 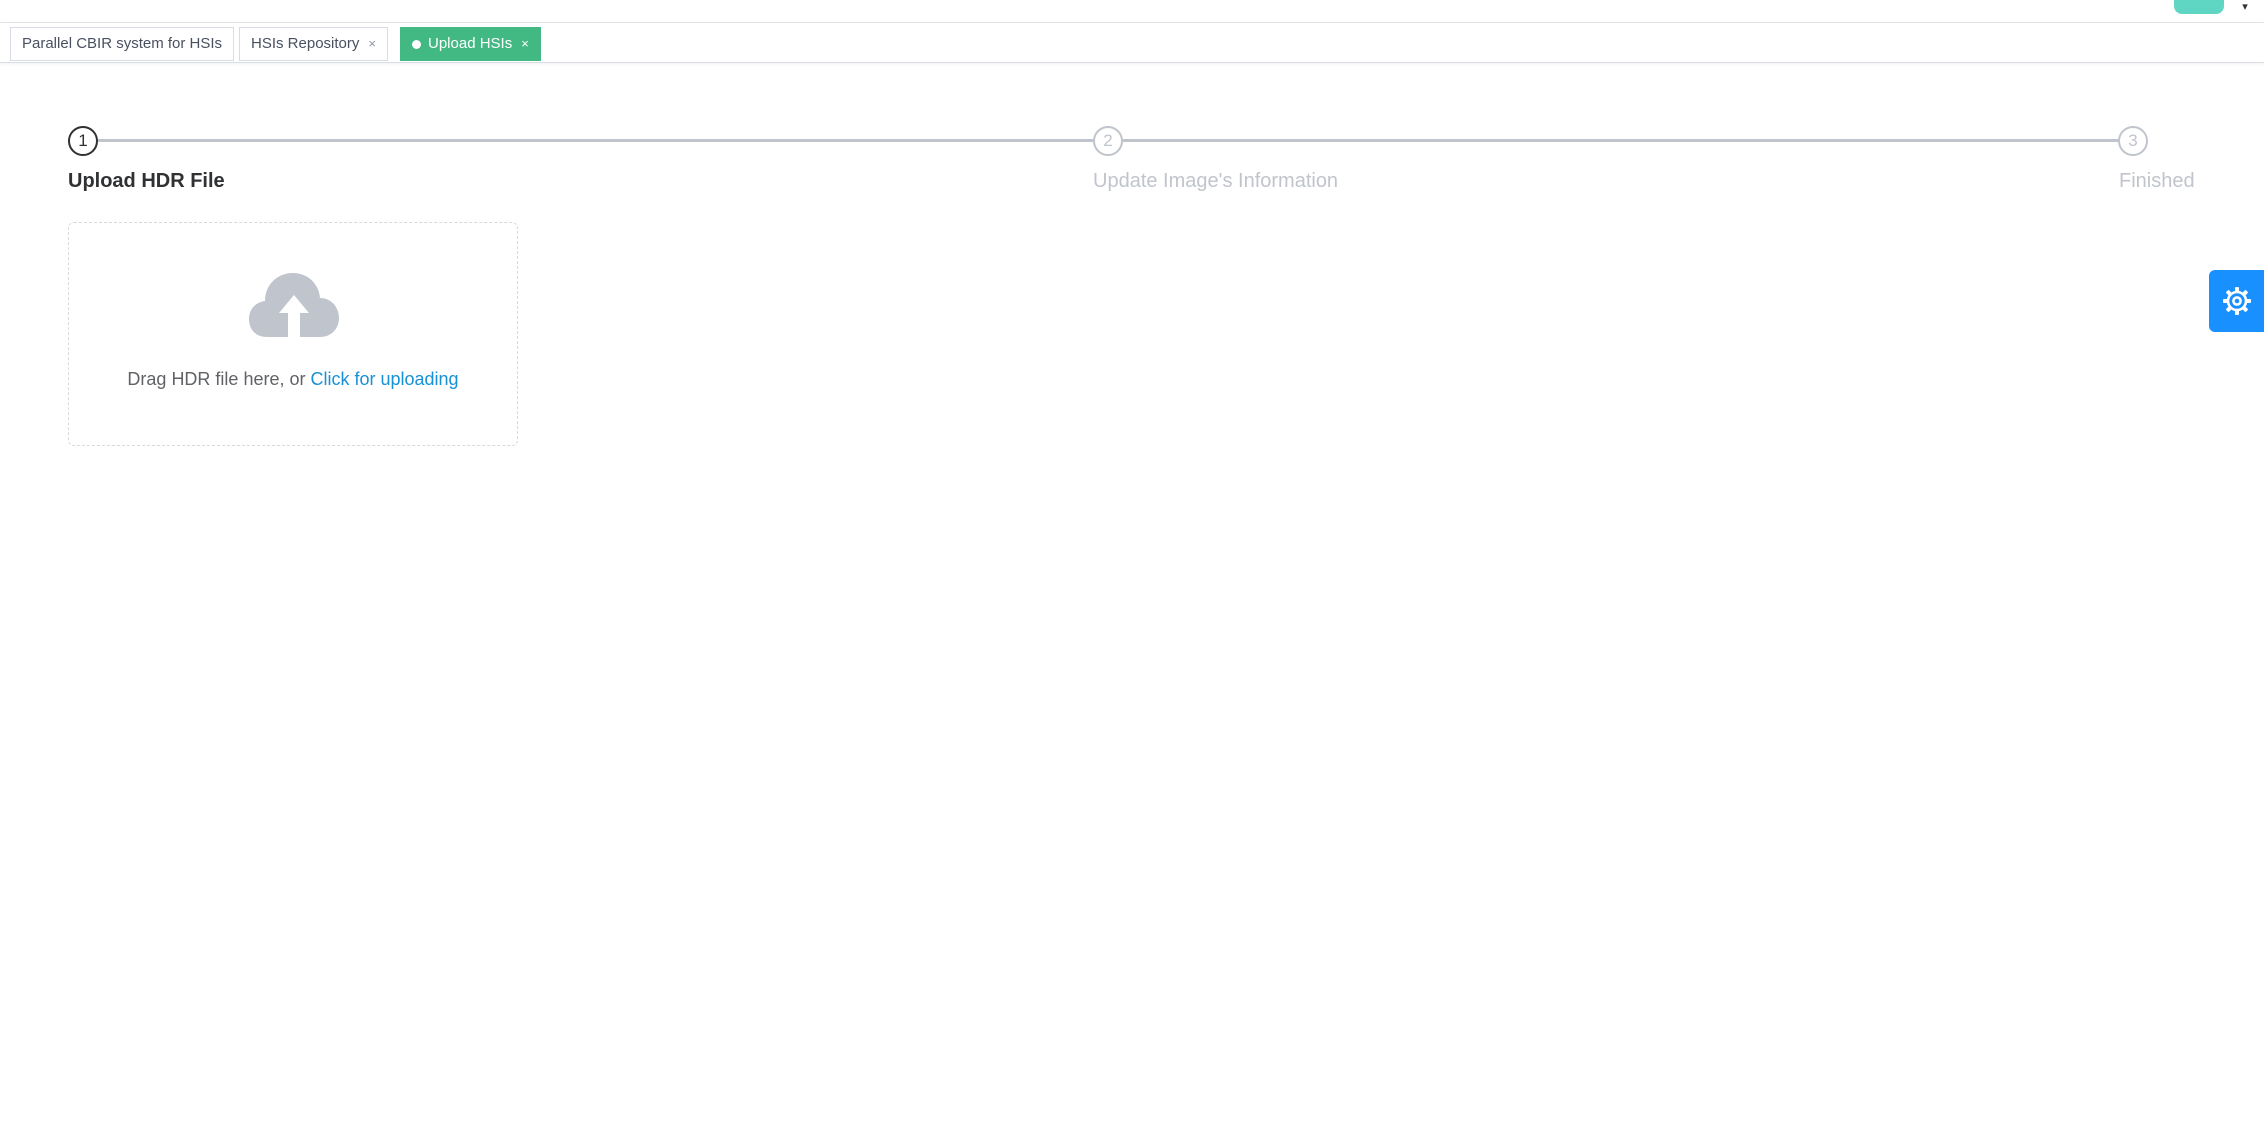 What do you see at coordinates (2199, 7) in the screenshot?
I see `avatar` at bounding box center [2199, 7].